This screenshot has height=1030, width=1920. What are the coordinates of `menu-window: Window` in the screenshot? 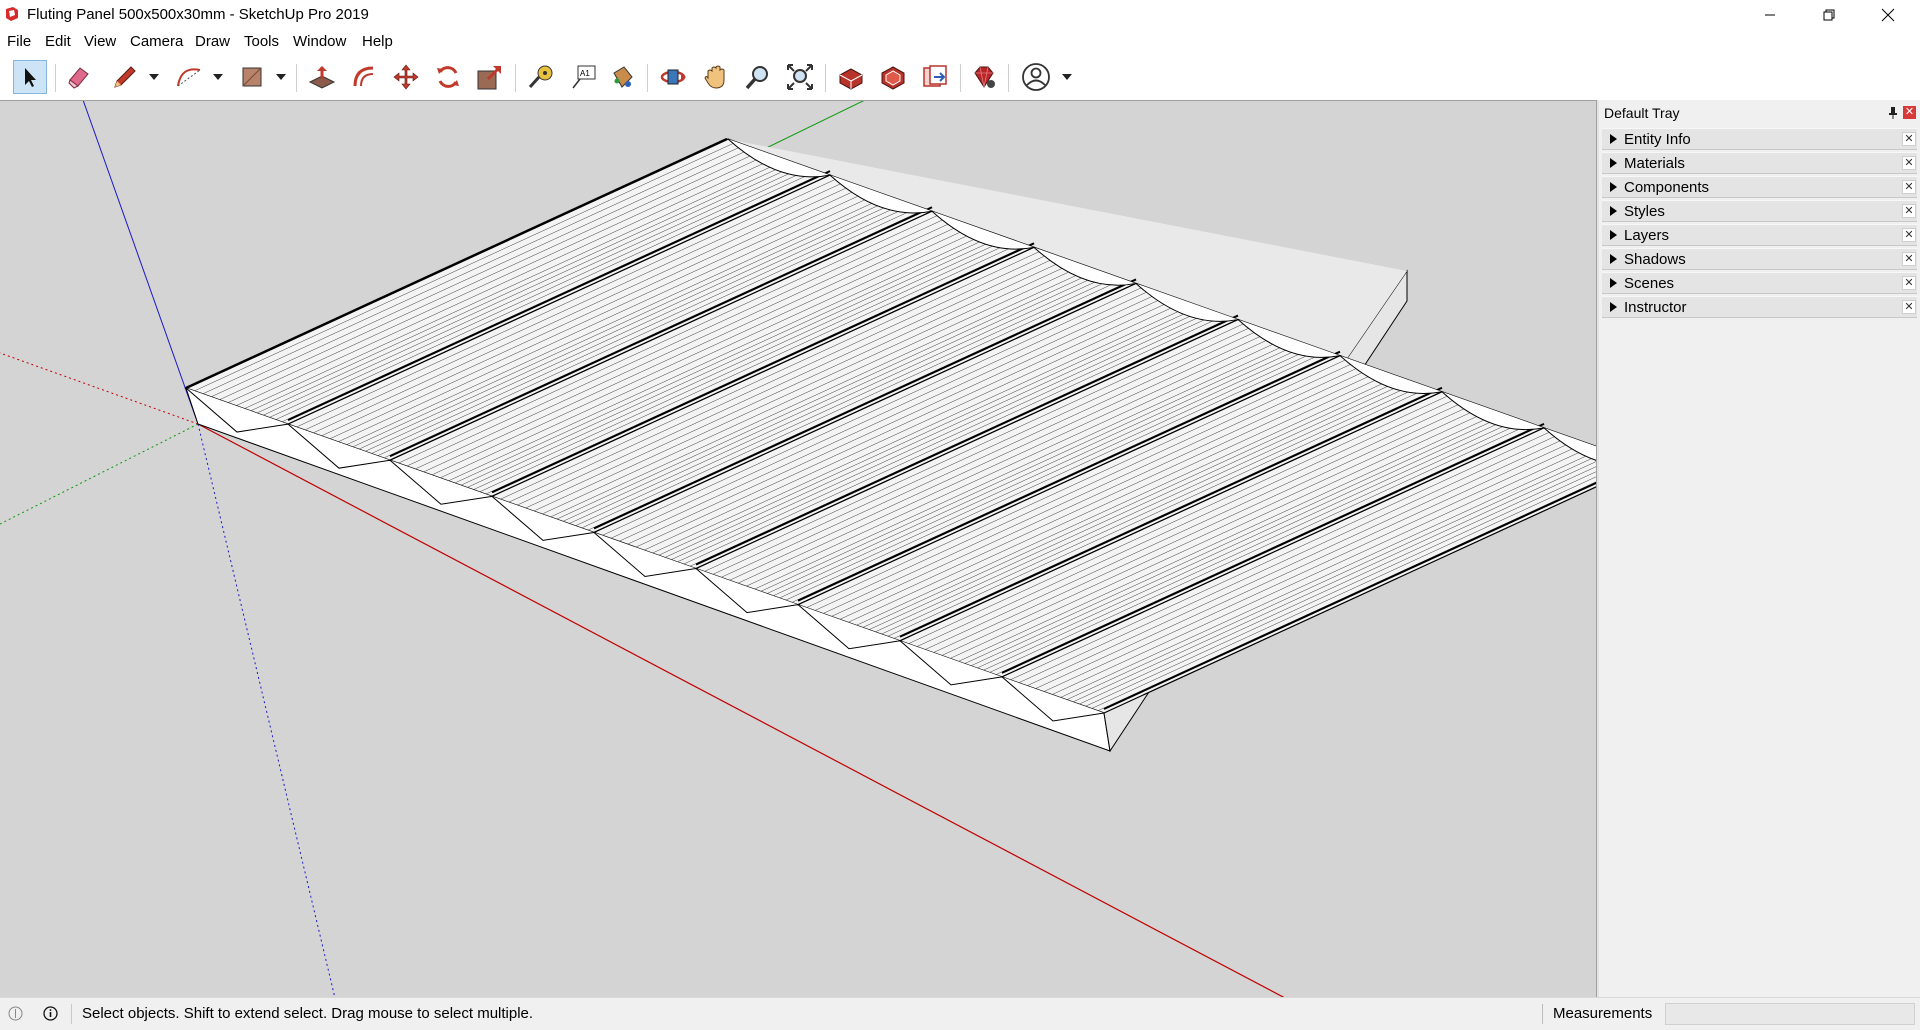 It's located at (319, 41).